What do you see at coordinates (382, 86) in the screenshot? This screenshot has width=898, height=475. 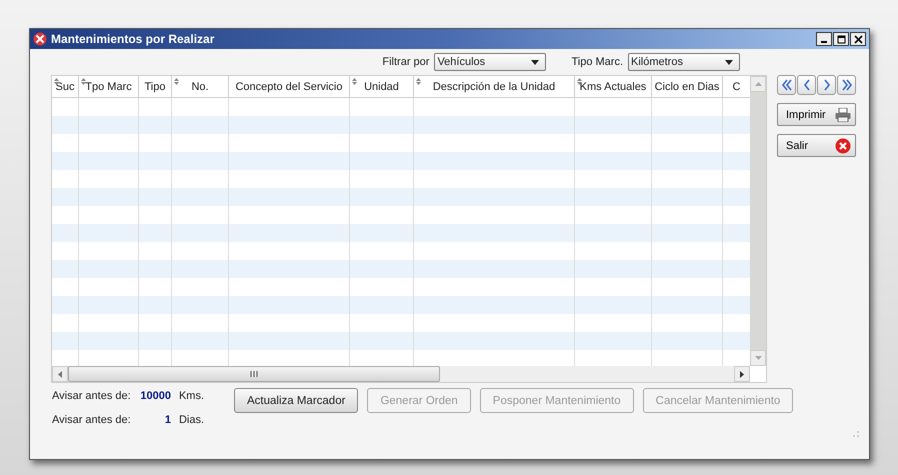 I see `column-header: Unidad` at bounding box center [382, 86].